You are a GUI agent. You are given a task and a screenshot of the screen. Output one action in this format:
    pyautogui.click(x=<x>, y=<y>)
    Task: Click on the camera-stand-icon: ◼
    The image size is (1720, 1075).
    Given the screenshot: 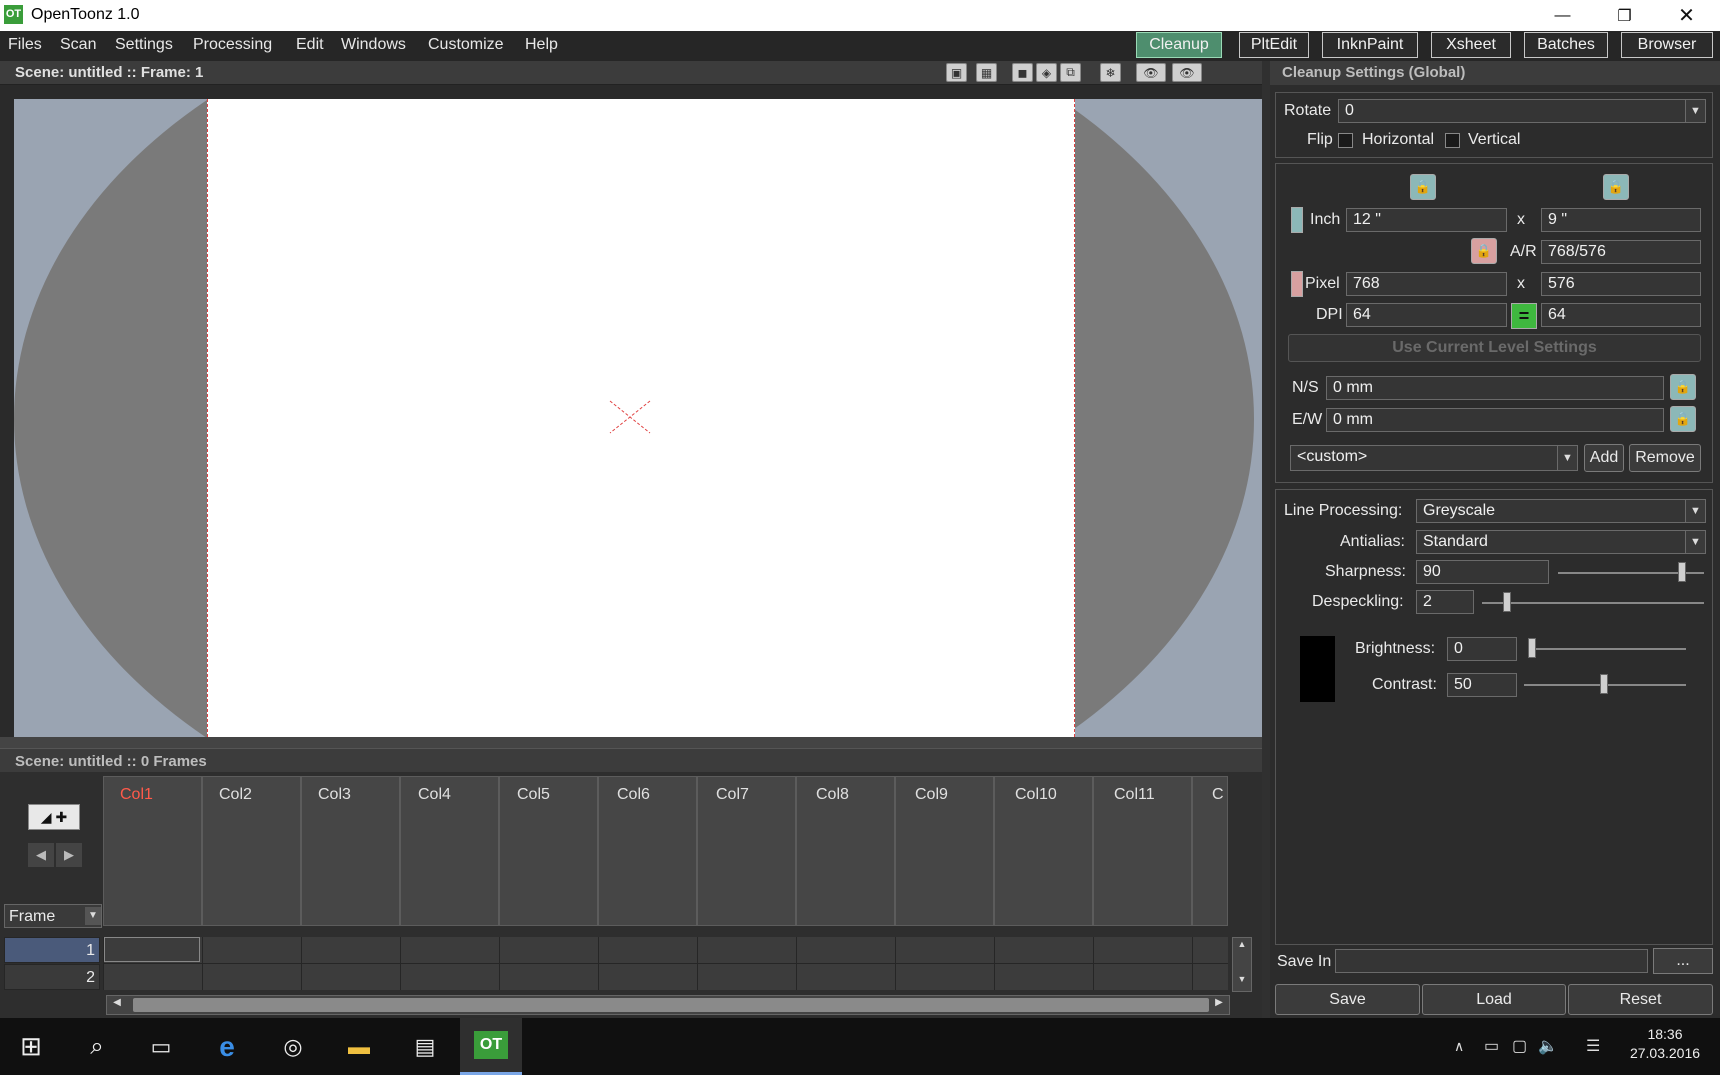 What is the action you would take?
    pyautogui.click(x=1022, y=72)
    